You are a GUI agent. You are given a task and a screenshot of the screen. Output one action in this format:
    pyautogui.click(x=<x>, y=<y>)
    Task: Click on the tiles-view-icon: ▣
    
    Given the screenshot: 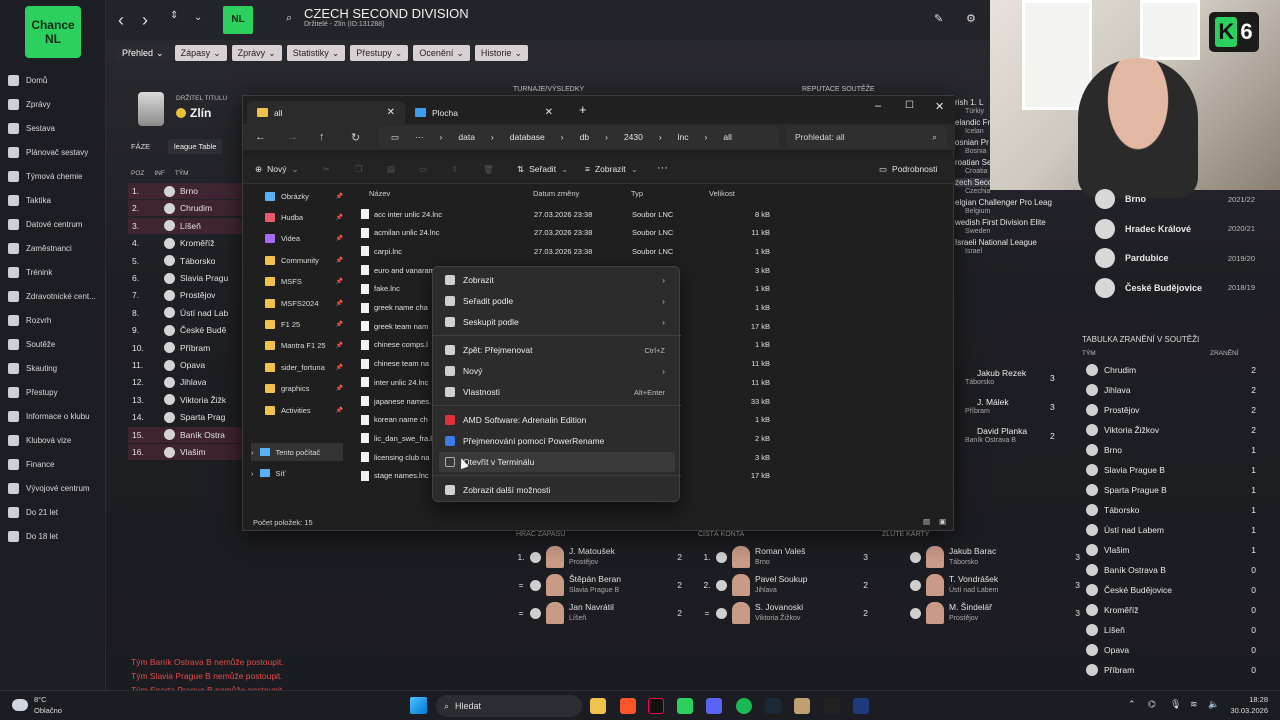 What is the action you would take?
    pyautogui.click(x=942, y=521)
    